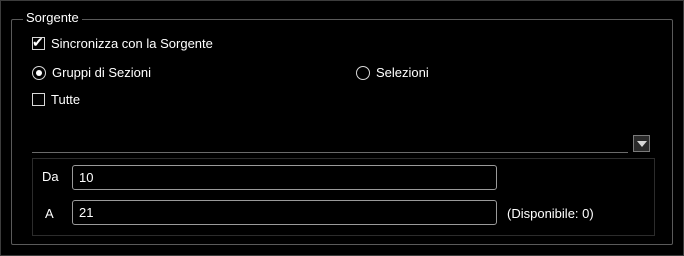 The width and height of the screenshot is (684, 256). I want to click on all-checkbox: Tutte, so click(56, 99).